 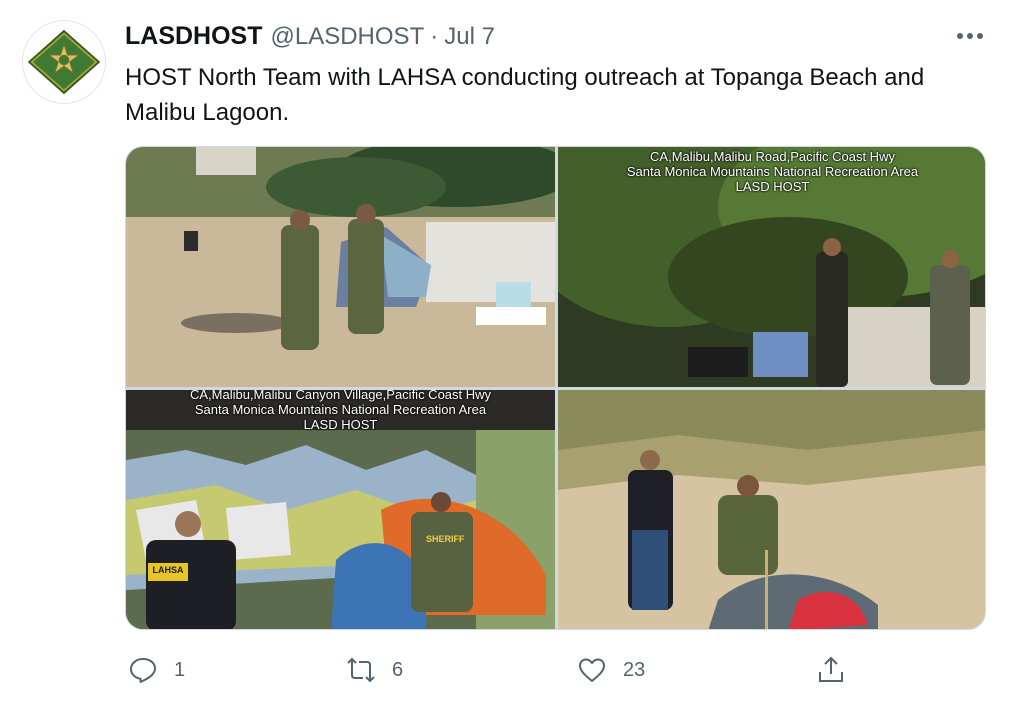 I want to click on share-upload-icon, so click(x=831, y=669).